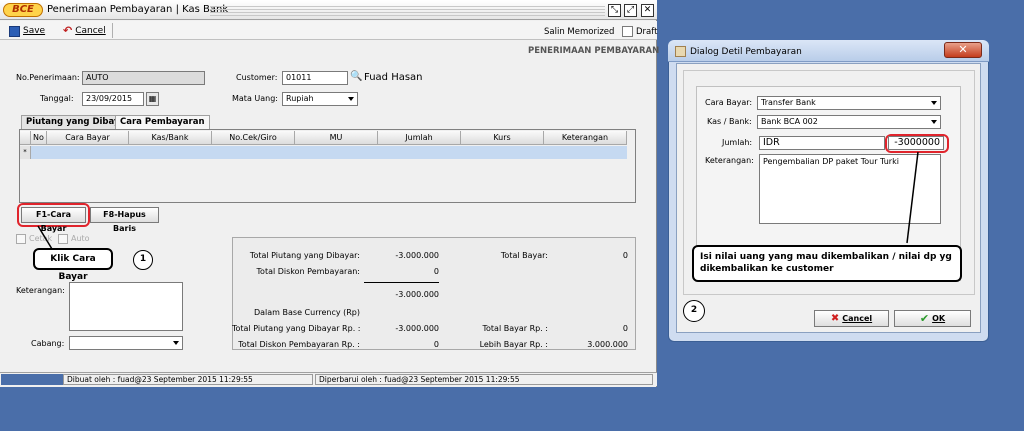 The height and width of the screenshot is (431, 1024). What do you see at coordinates (729, 102) in the screenshot?
I see `dlg-cara-bayar-label: Cara Bayar:` at bounding box center [729, 102].